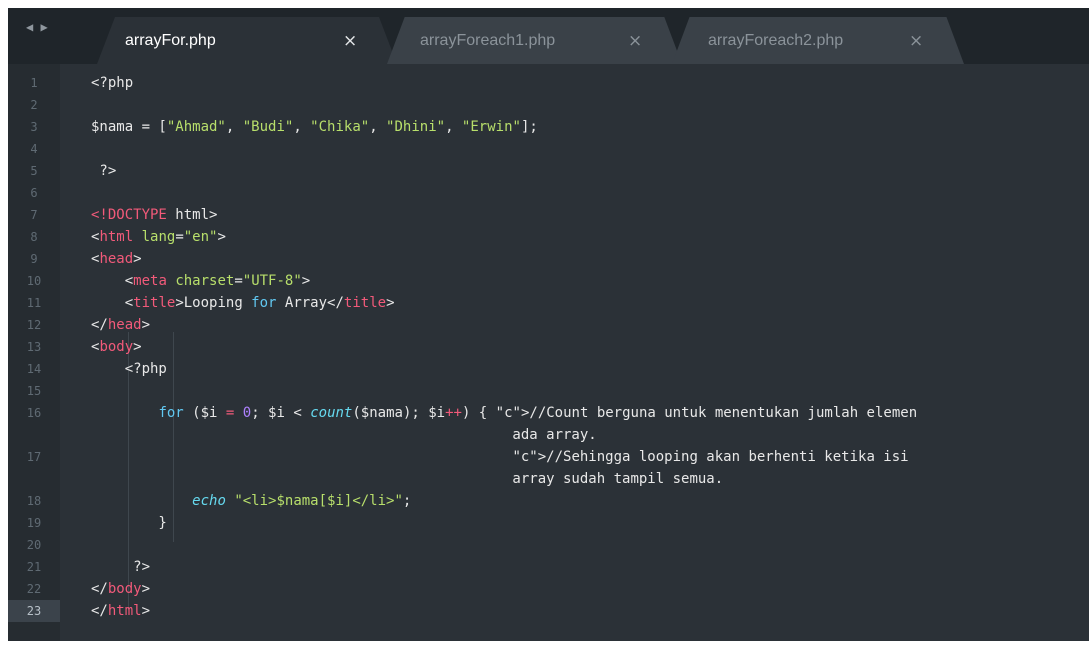 The height and width of the screenshot is (649, 1089). What do you see at coordinates (548, 501) in the screenshot?
I see `code-line: 18 echo "<li>$nama[$i]</li>";` at bounding box center [548, 501].